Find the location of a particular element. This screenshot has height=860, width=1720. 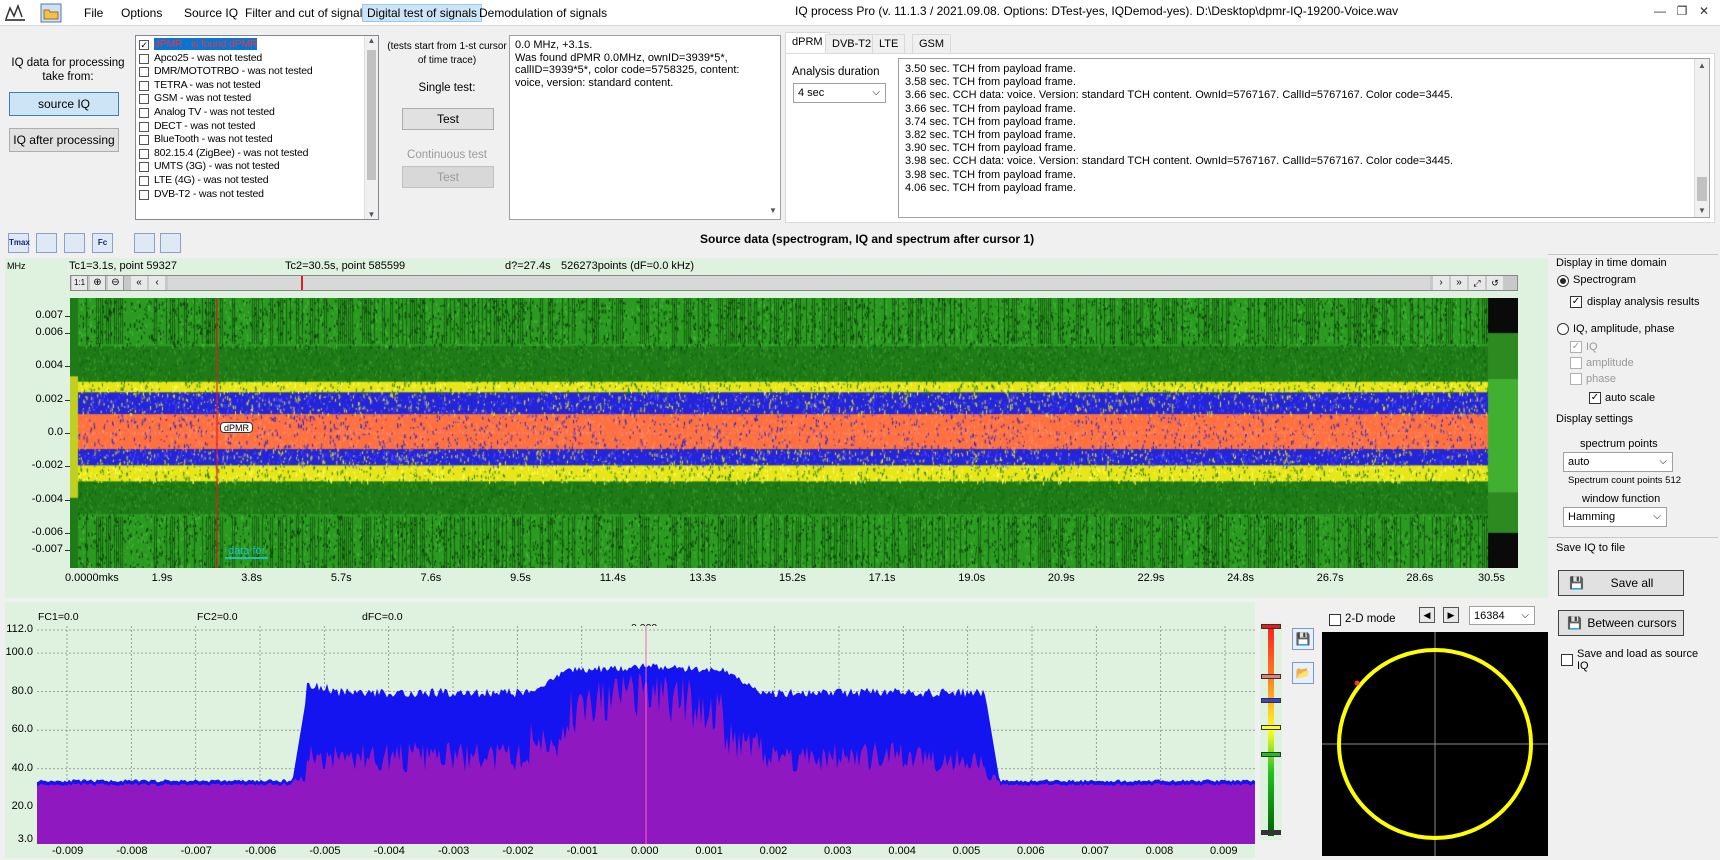

open-folder-icon is located at coordinates (51, 13).